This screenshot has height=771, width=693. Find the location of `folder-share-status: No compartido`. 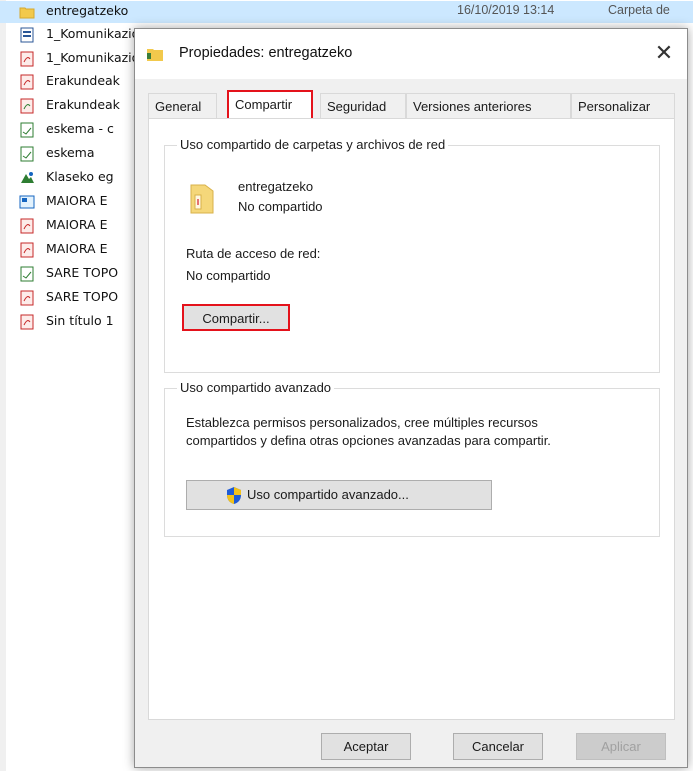

folder-share-status: No compartido is located at coordinates (280, 206).